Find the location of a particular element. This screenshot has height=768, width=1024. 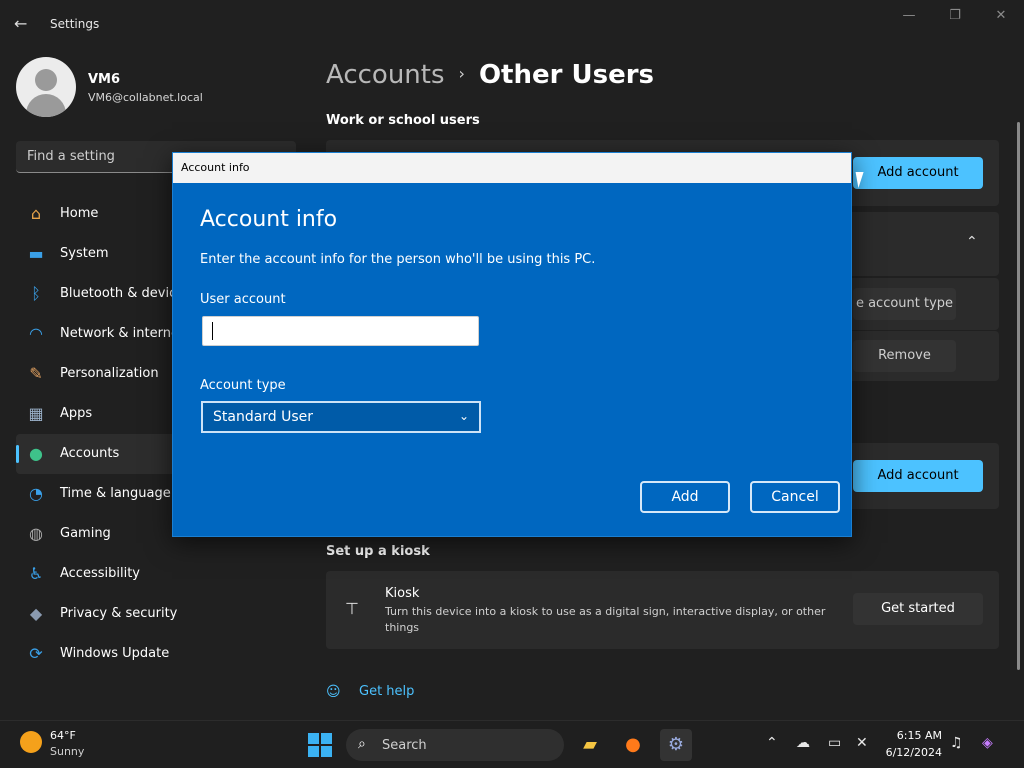

volume-muted-icon: ✕ is located at coordinates (862, 743).